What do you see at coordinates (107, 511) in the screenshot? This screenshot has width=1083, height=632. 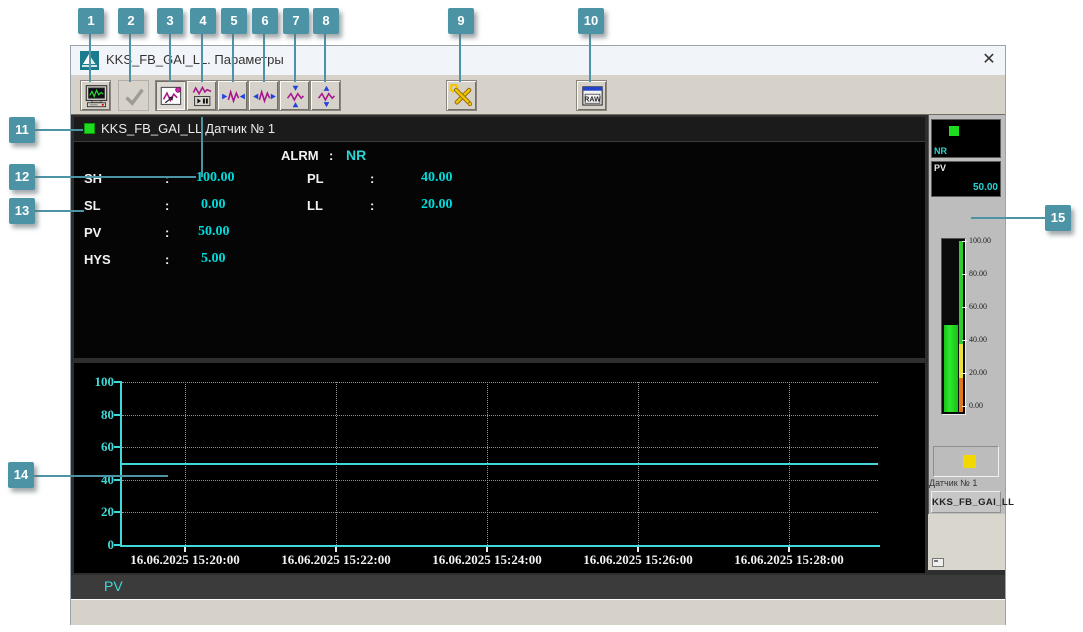 I see `y-tick-label: 20` at bounding box center [107, 511].